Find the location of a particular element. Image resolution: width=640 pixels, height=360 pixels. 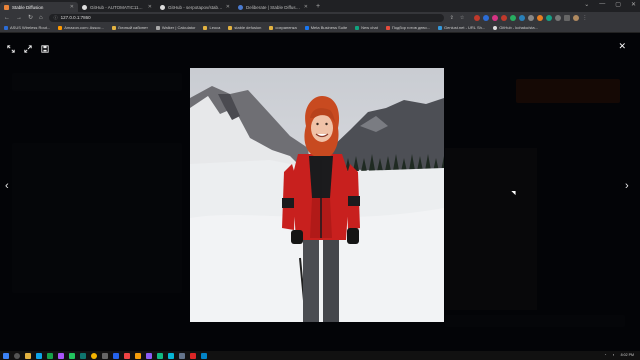

tab-deliberate: Deliberate | Stable Diffusion Che... ✕ is located at coordinates (273, 7).